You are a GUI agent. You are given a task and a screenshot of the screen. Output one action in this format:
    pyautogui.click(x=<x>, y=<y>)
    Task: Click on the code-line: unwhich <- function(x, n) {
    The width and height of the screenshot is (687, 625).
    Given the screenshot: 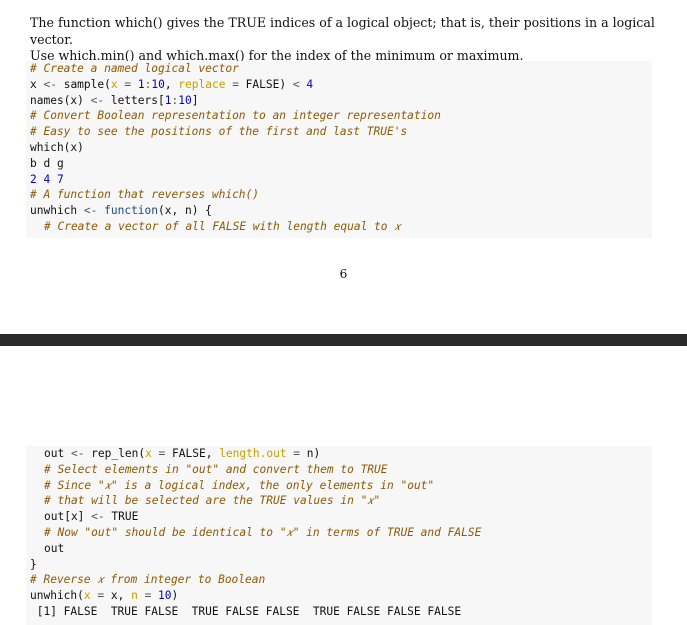 What is the action you would take?
    pyautogui.click(x=121, y=211)
    